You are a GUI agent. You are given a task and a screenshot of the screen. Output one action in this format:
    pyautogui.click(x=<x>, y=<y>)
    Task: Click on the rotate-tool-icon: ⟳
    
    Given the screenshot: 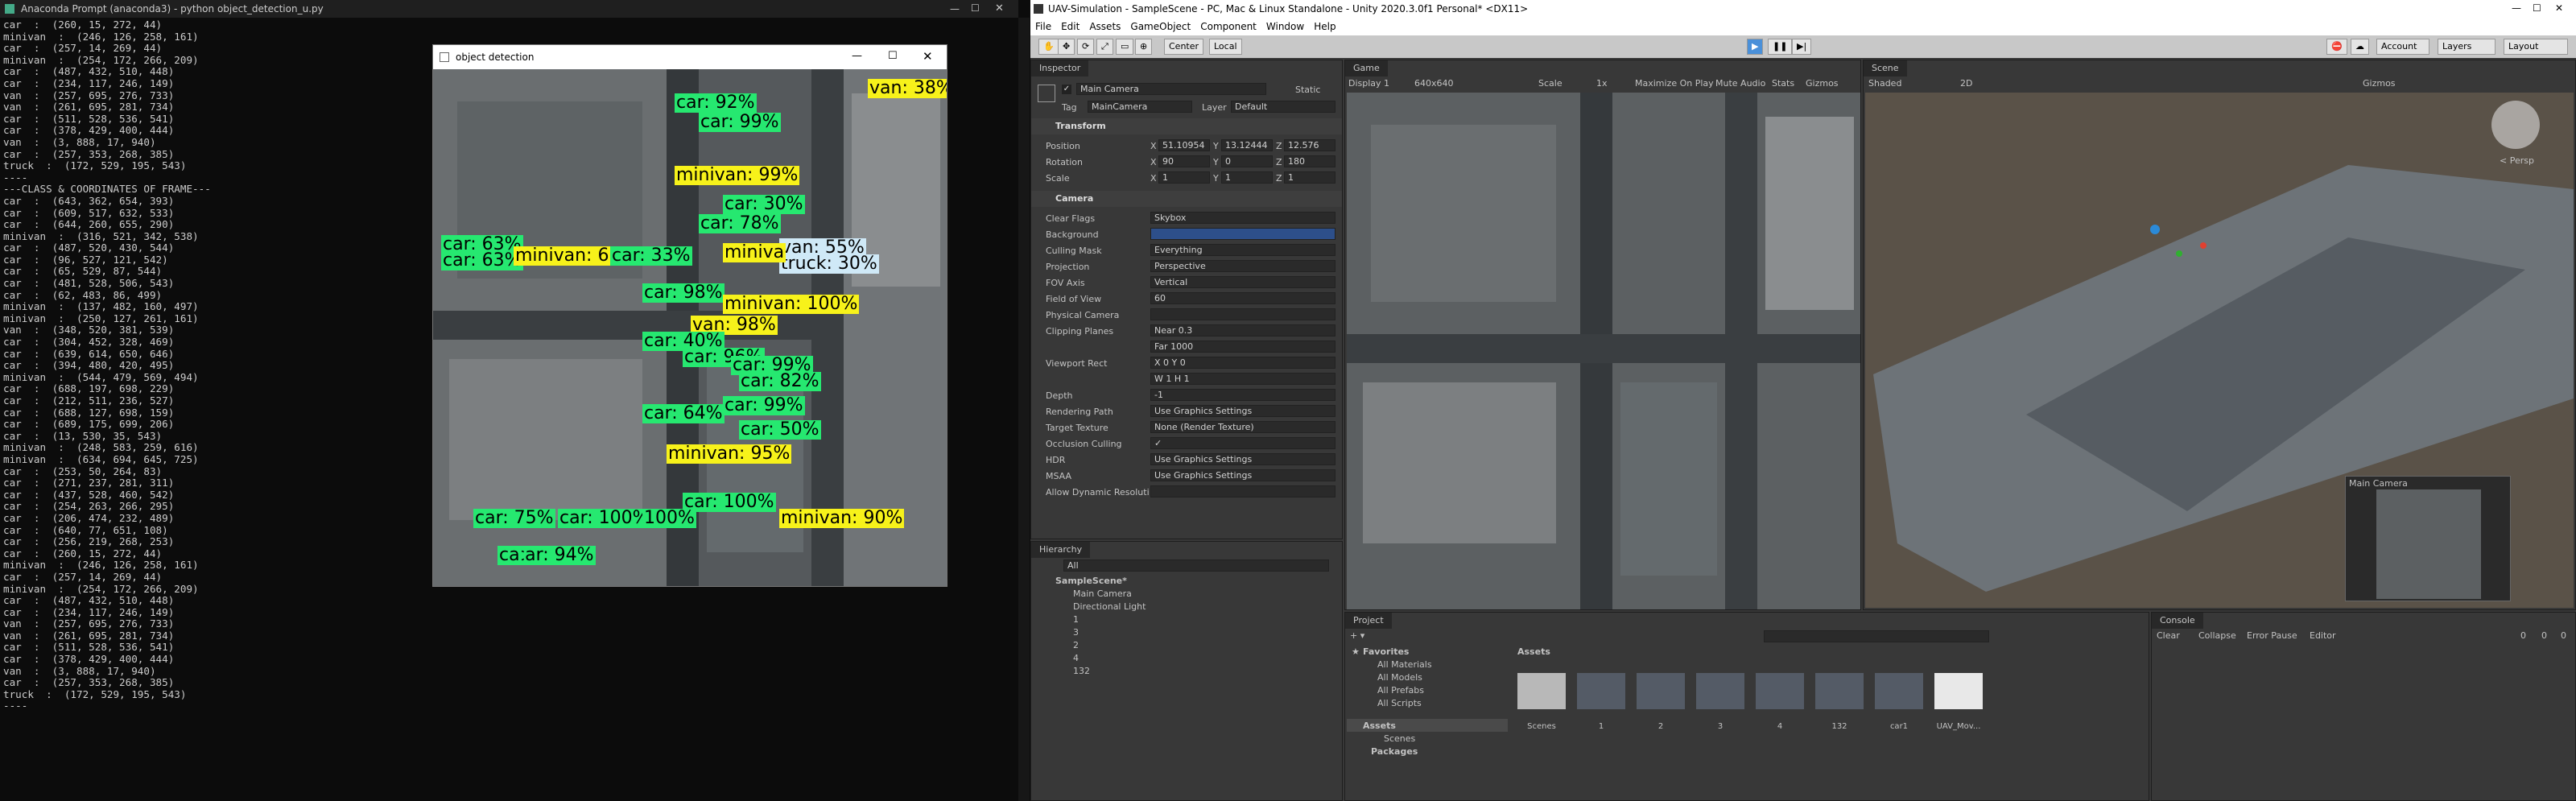 What is the action you would take?
    pyautogui.click(x=1086, y=47)
    